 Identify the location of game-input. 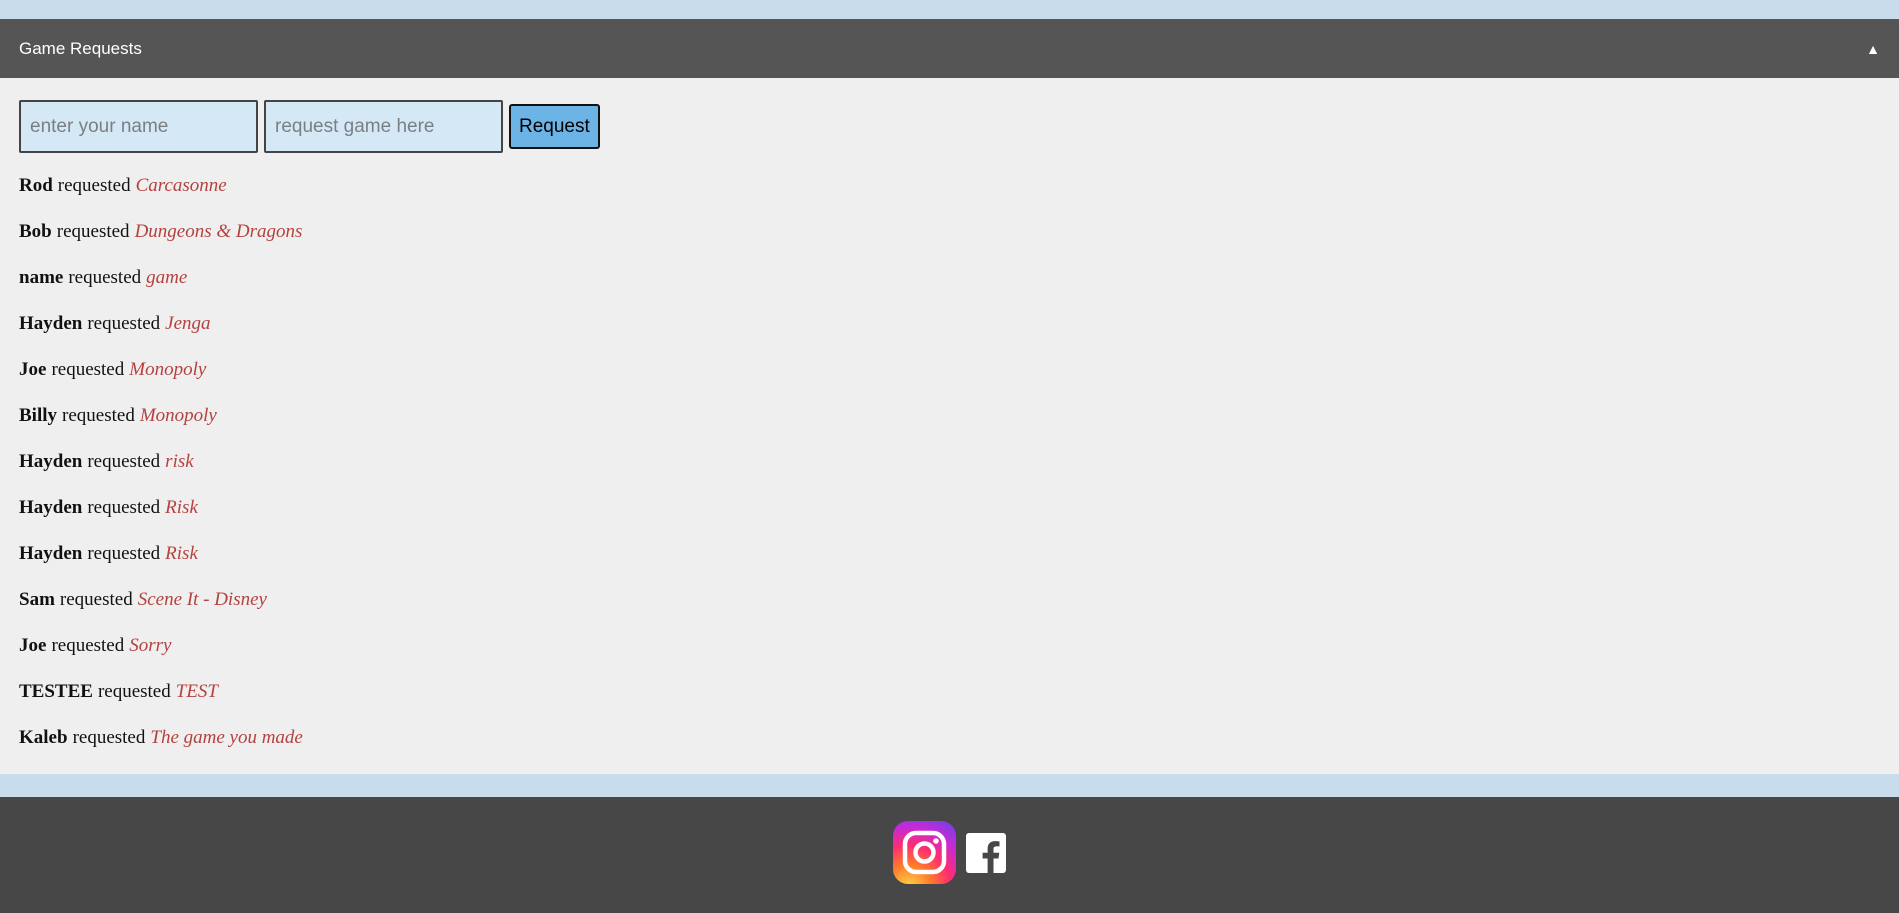
(383, 126).